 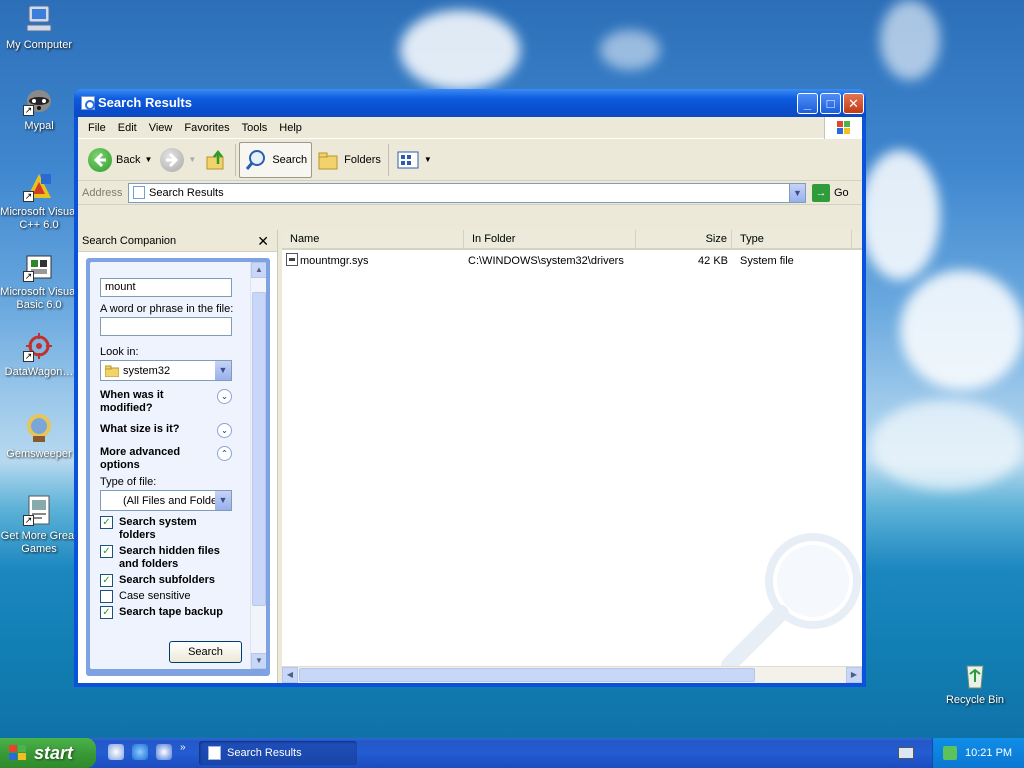 What do you see at coordinates (167, 529) in the screenshot?
I see `option-system-folders: ✓ Search system folders` at bounding box center [167, 529].